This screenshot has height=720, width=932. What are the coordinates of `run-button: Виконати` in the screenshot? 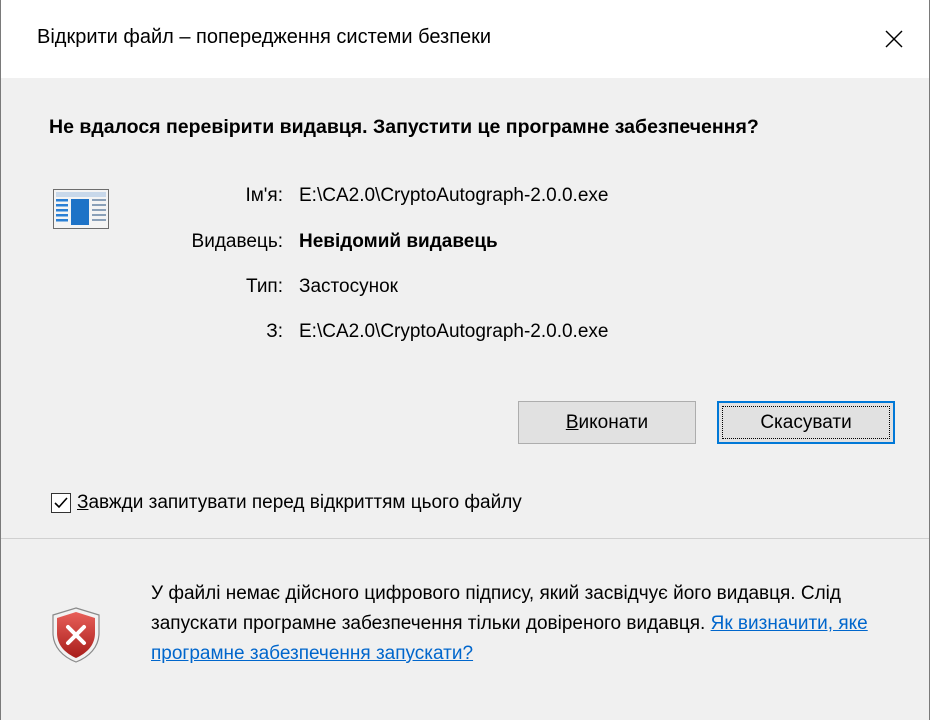 It's located at (607, 422).